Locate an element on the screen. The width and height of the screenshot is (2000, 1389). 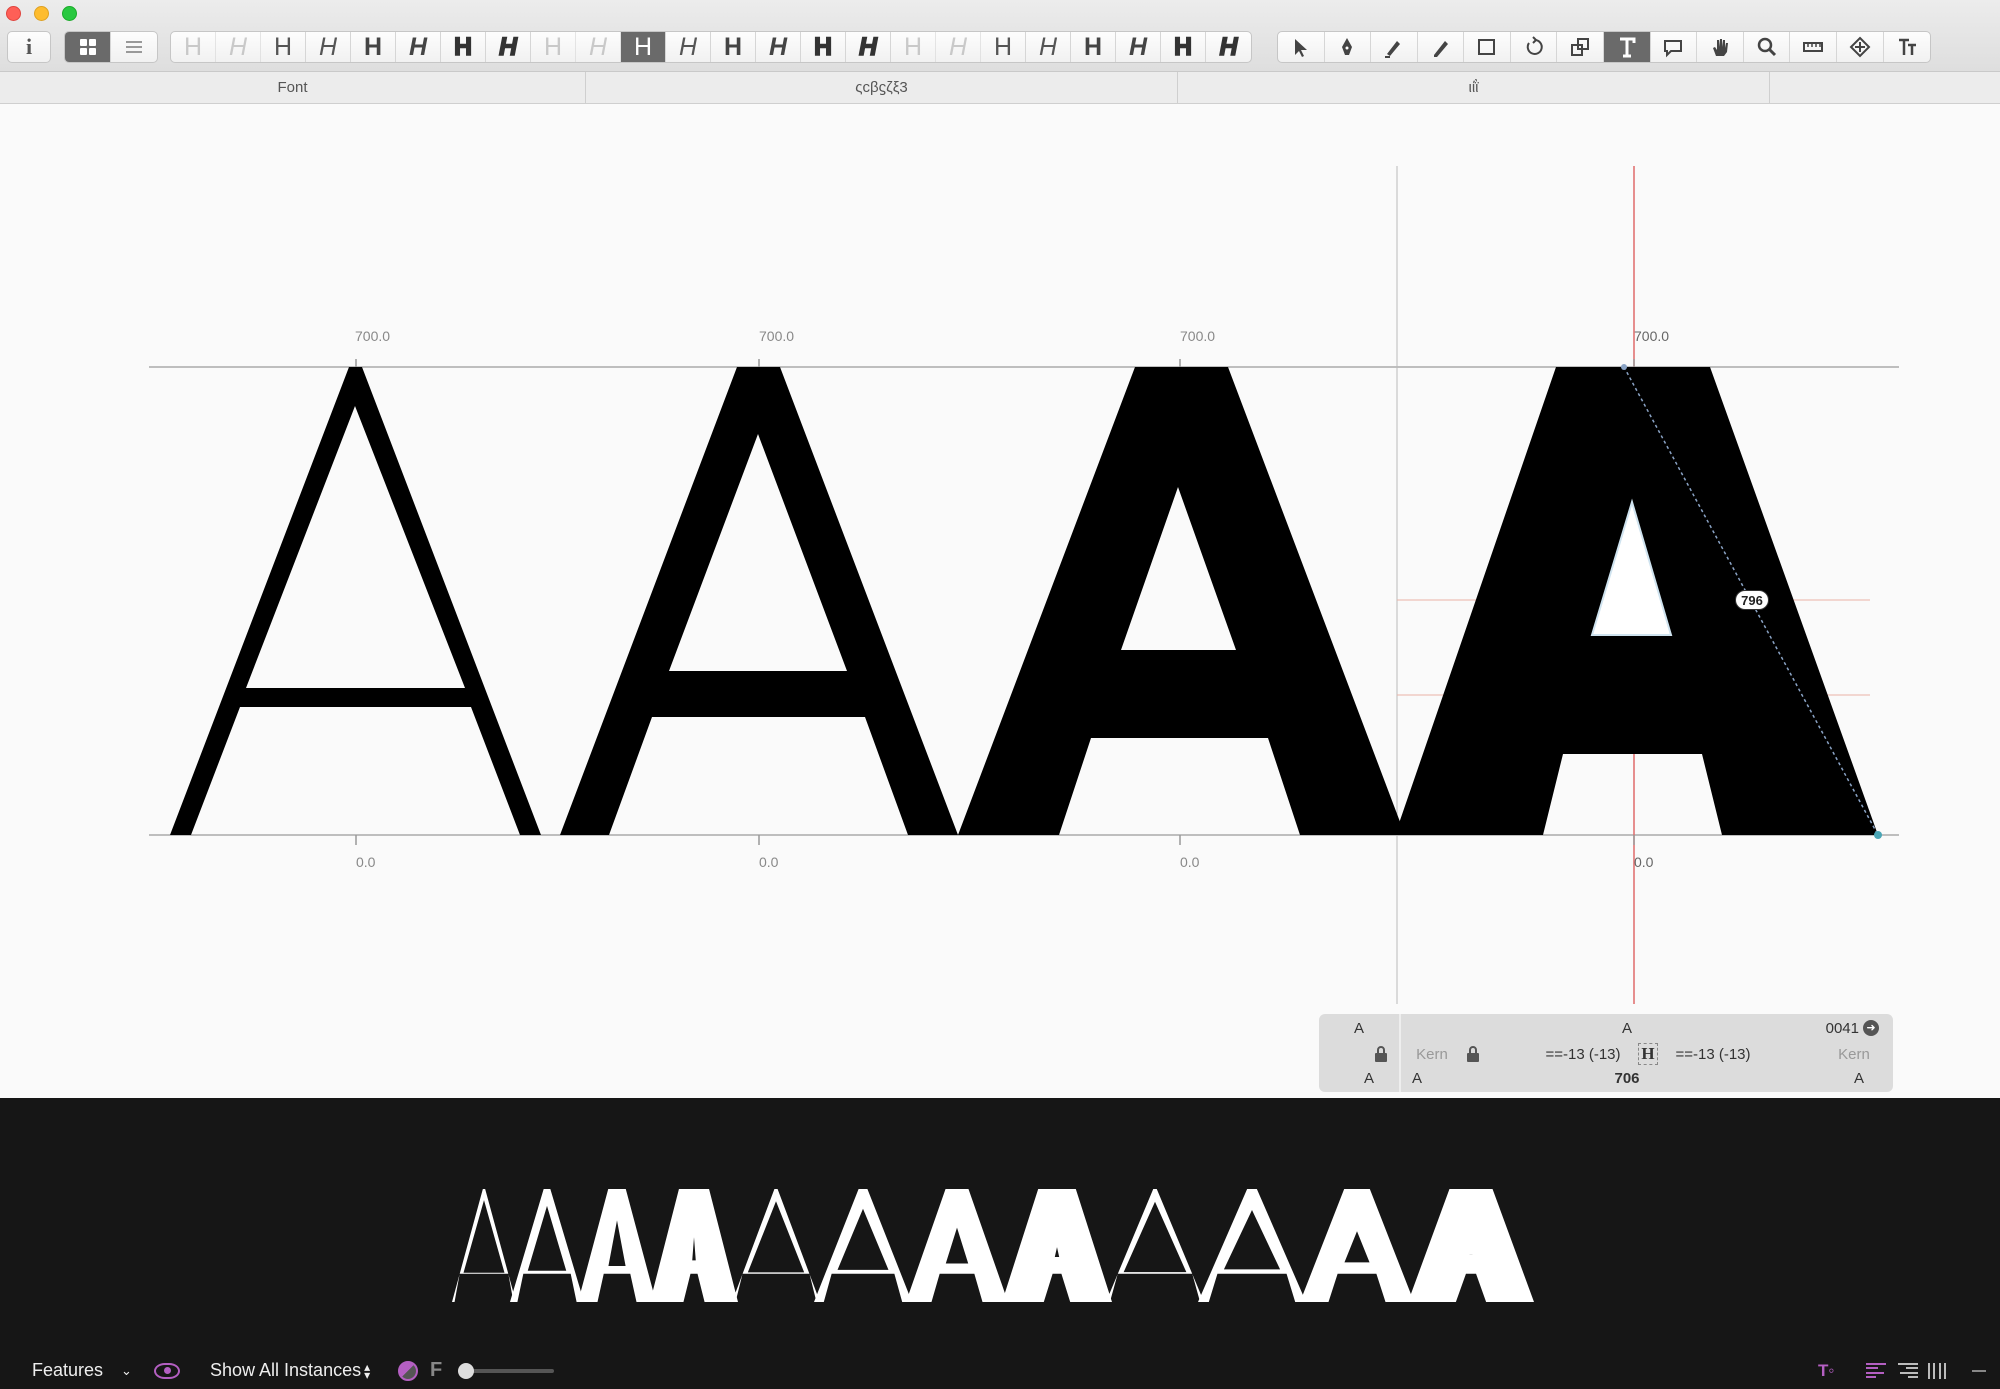
left-group-field: A is located at coordinates (1369, 1078).